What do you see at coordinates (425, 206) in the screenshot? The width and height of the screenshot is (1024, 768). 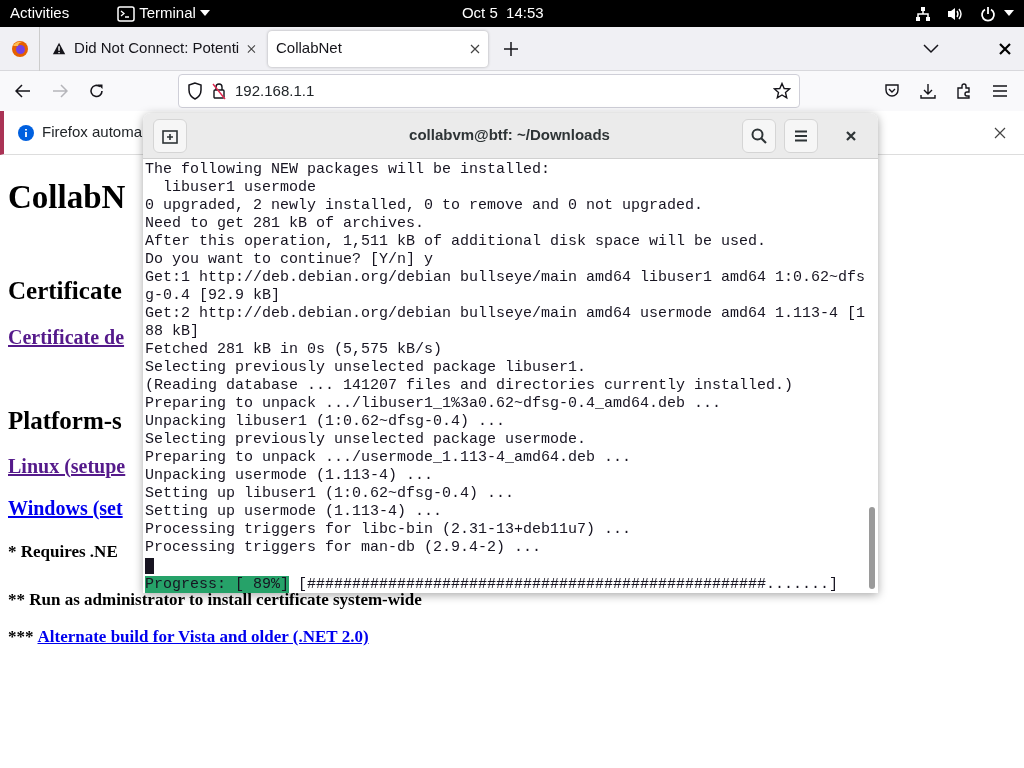 I see `terminal-line: 0 upgraded, 2 newly installed, 0 to remove and 0 not upgraded.` at bounding box center [425, 206].